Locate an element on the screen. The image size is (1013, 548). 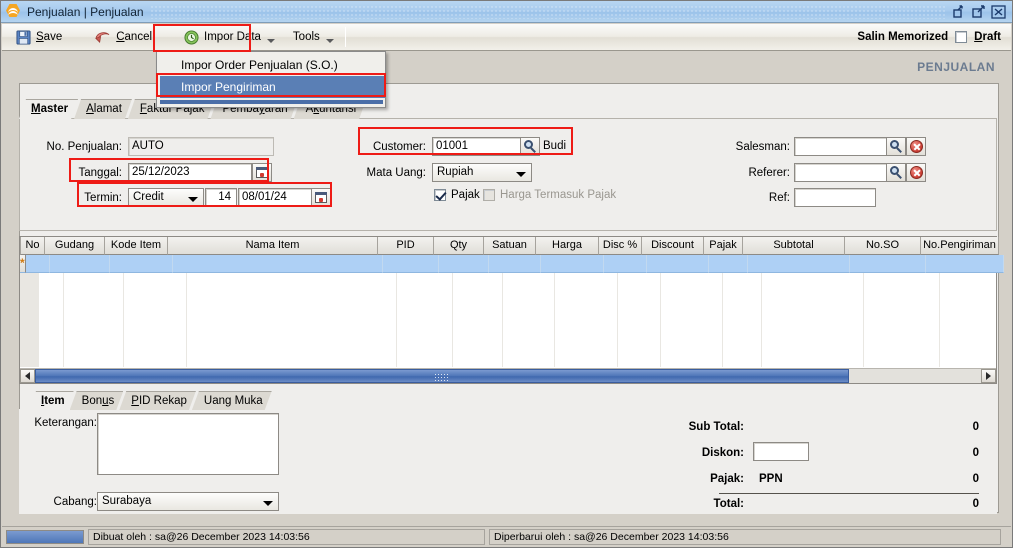
grid-new-row: * is located at coordinates (512, 264).